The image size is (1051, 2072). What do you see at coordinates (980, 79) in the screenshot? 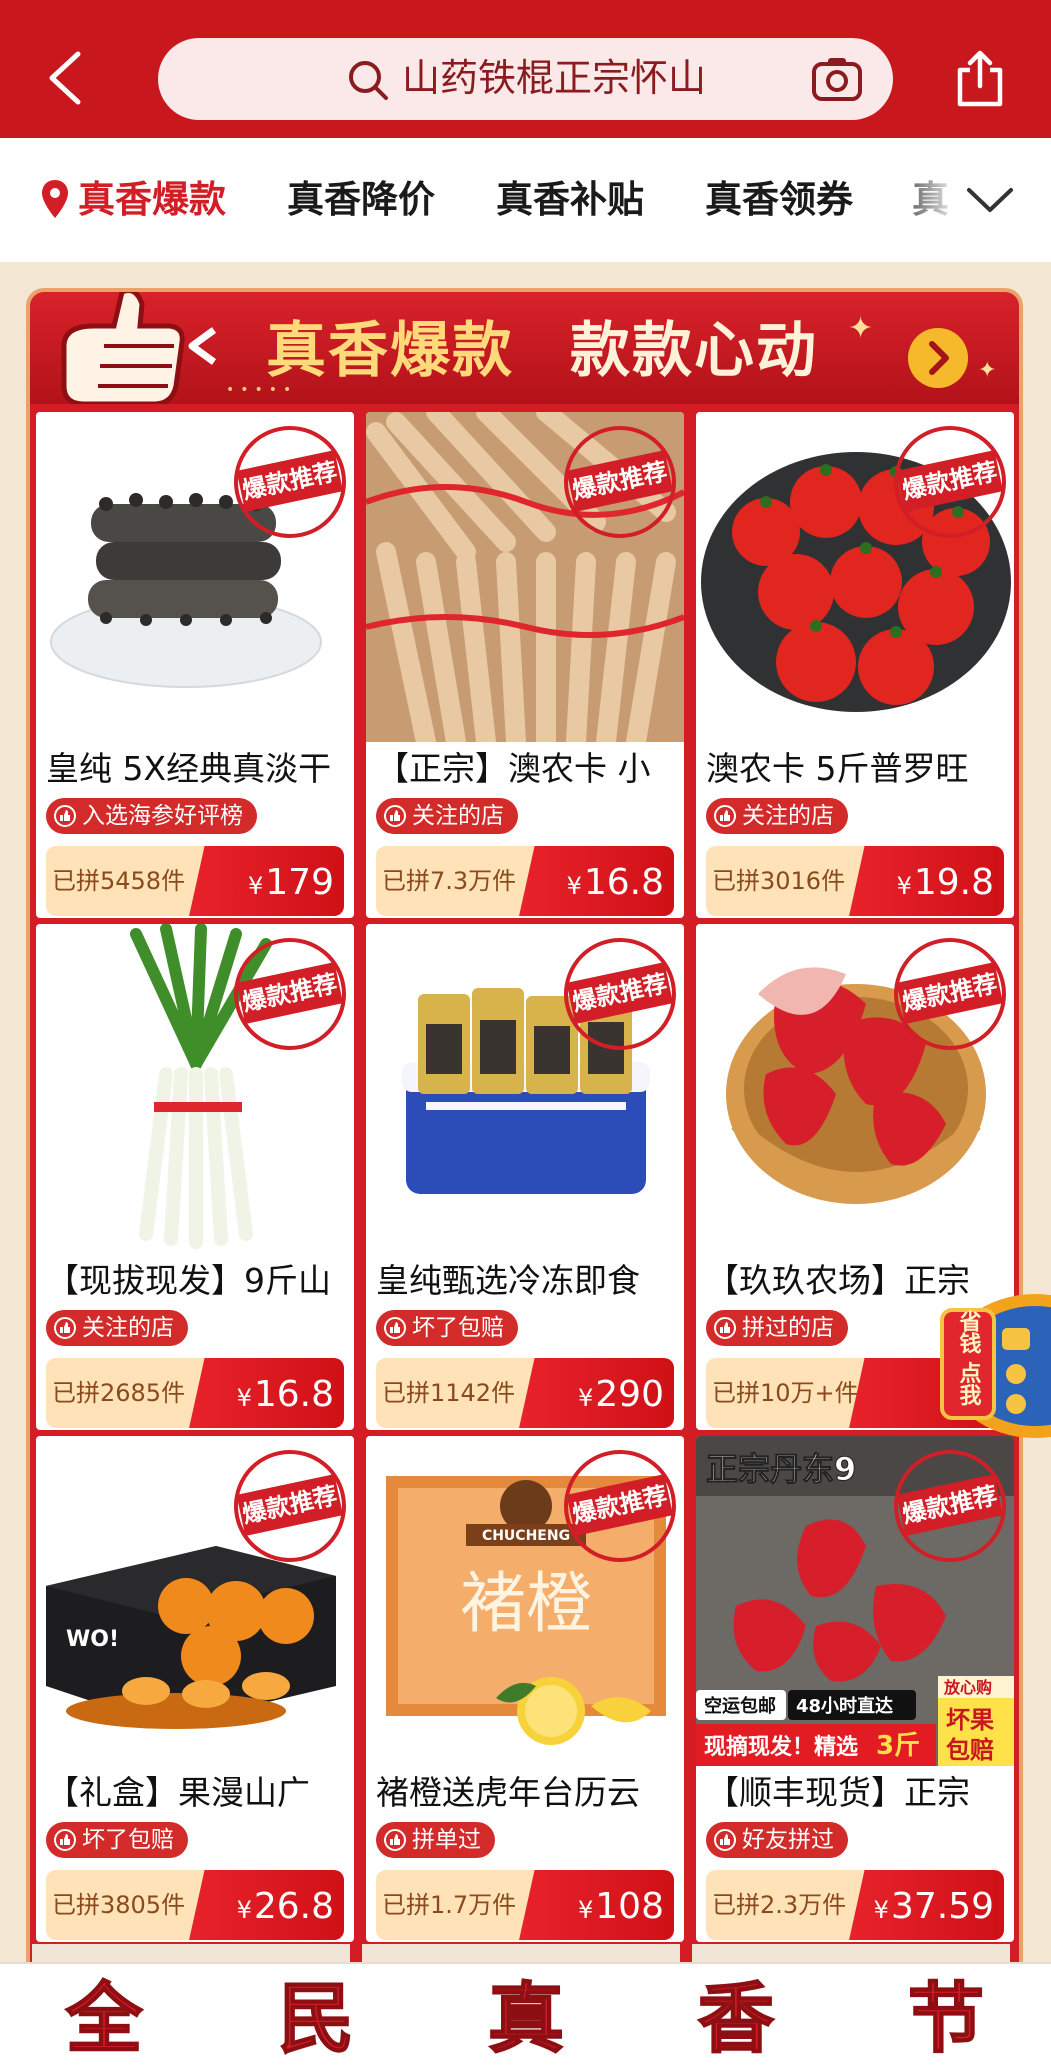
I see `share-icon` at bounding box center [980, 79].